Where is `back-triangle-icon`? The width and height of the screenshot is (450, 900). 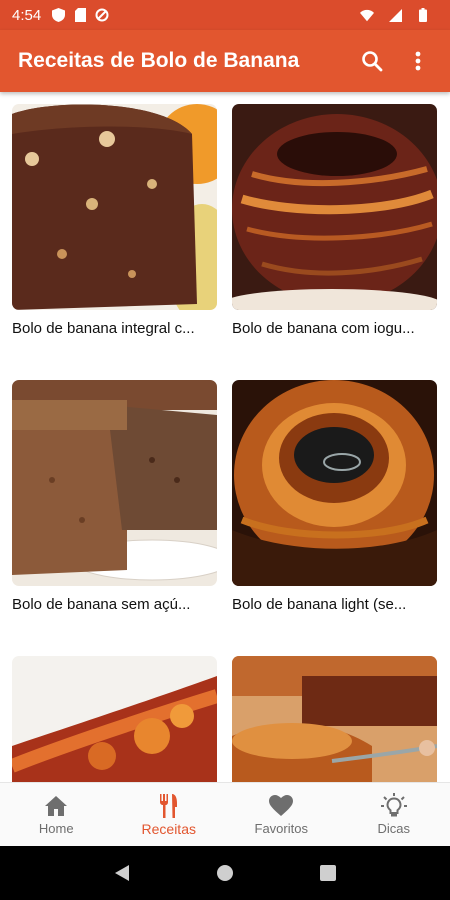 back-triangle-icon is located at coordinates (121, 873).